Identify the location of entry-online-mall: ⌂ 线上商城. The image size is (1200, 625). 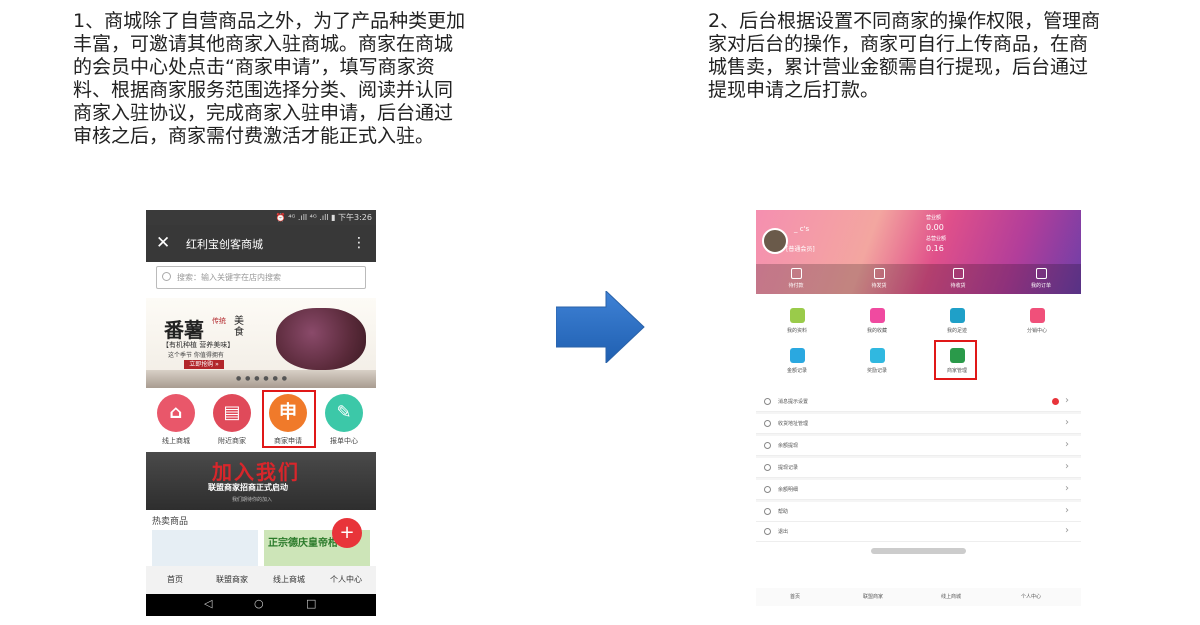
(176, 420).